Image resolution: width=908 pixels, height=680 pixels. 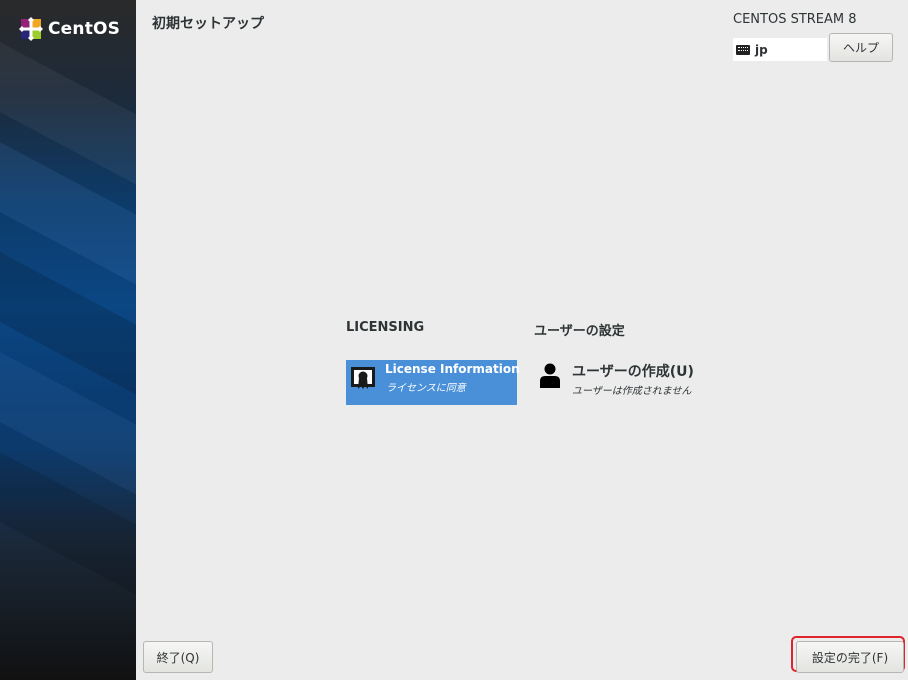 What do you see at coordinates (208, 24) in the screenshot?
I see `page-title: 初期セットアップ` at bounding box center [208, 24].